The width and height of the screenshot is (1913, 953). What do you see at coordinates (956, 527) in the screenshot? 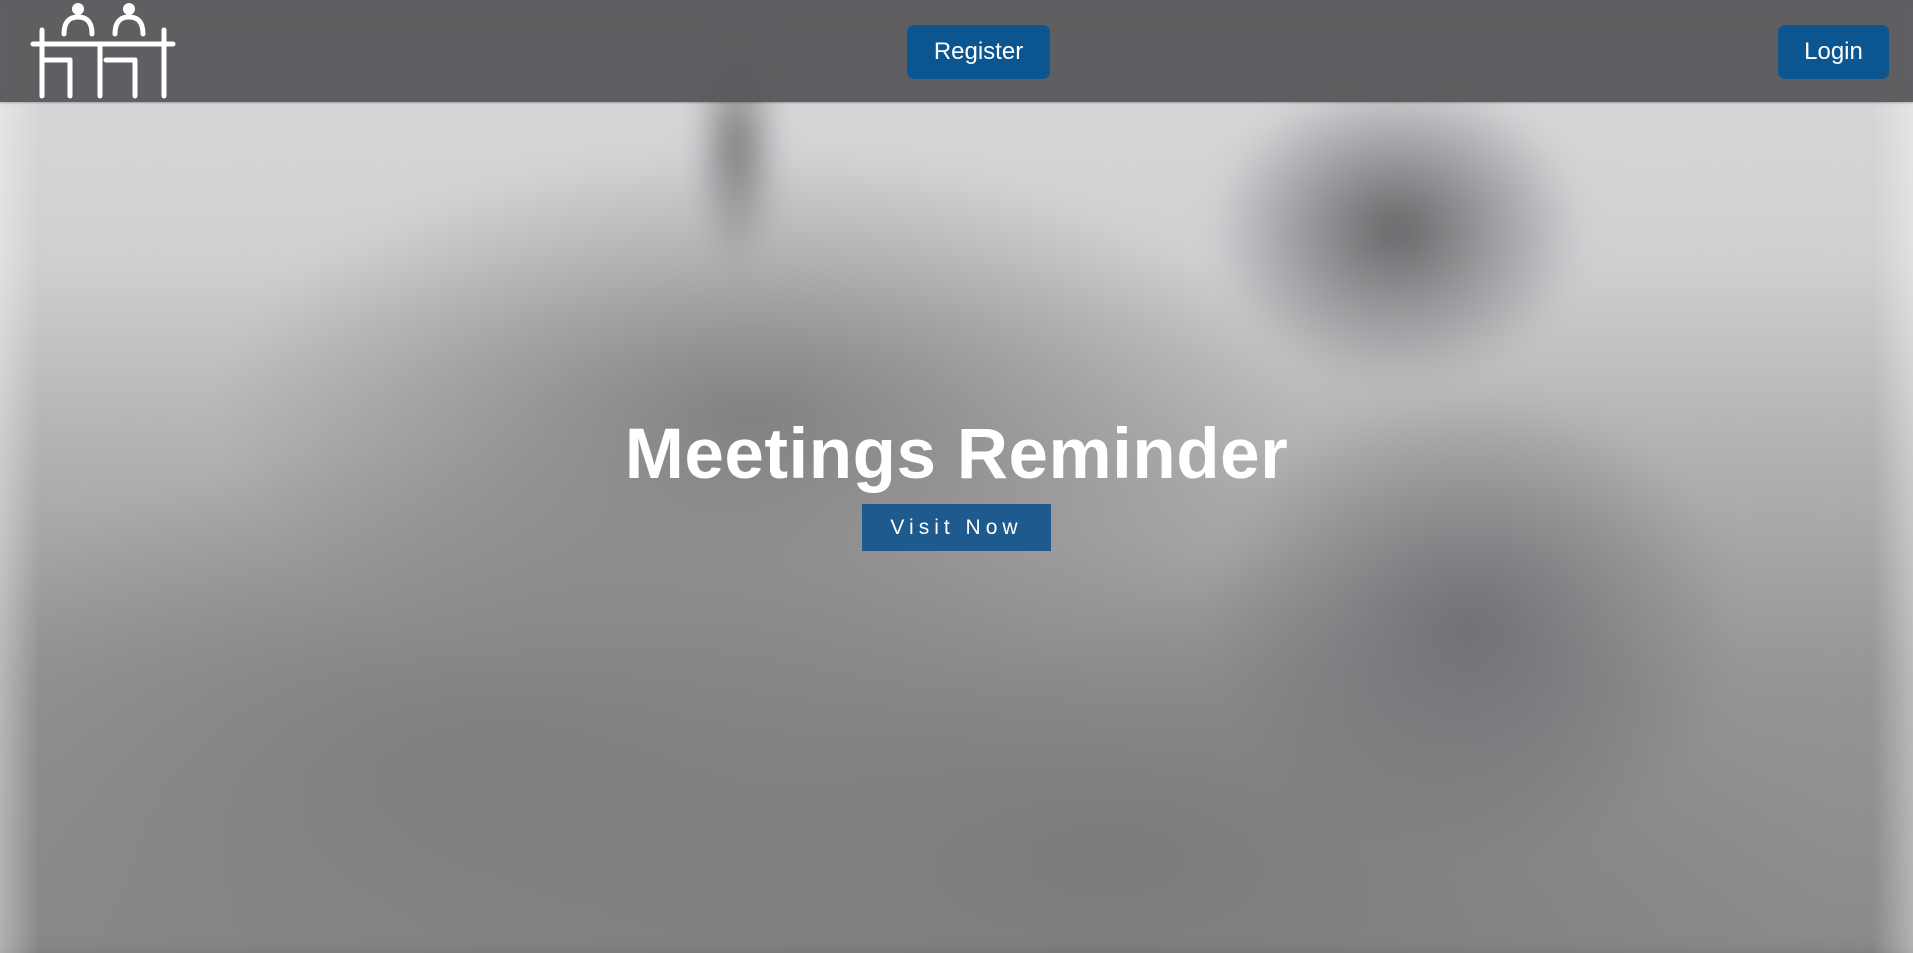
I see `visit-now-button: Visit Now` at bounding box center [956, 527].